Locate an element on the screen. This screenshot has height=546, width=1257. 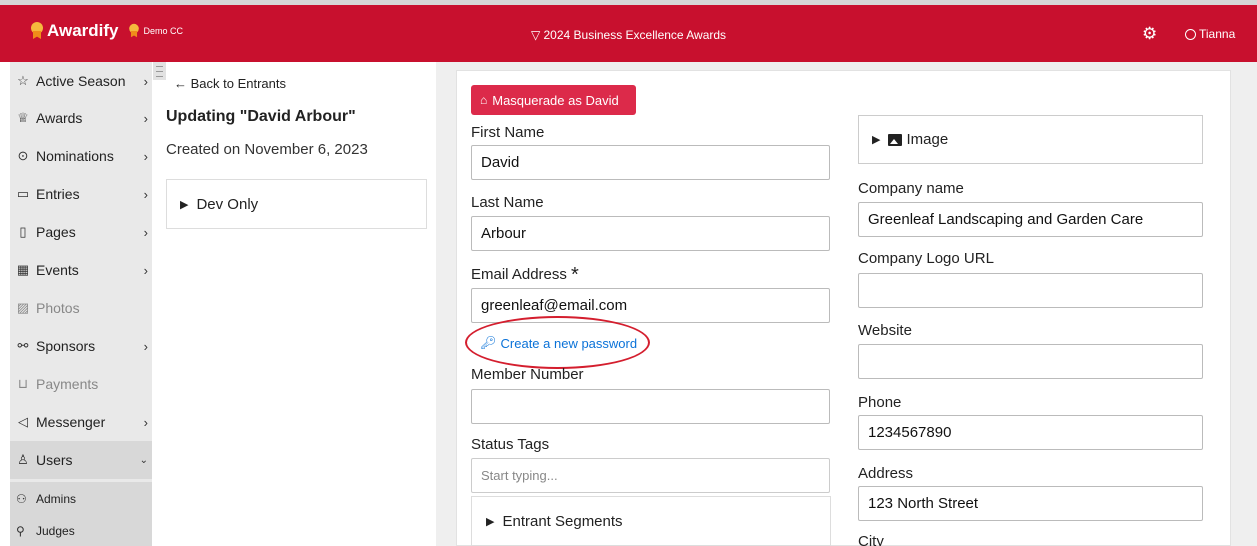
sidebar-item-messenger: ◁ Messenger › is located at coordinates (81, 422).